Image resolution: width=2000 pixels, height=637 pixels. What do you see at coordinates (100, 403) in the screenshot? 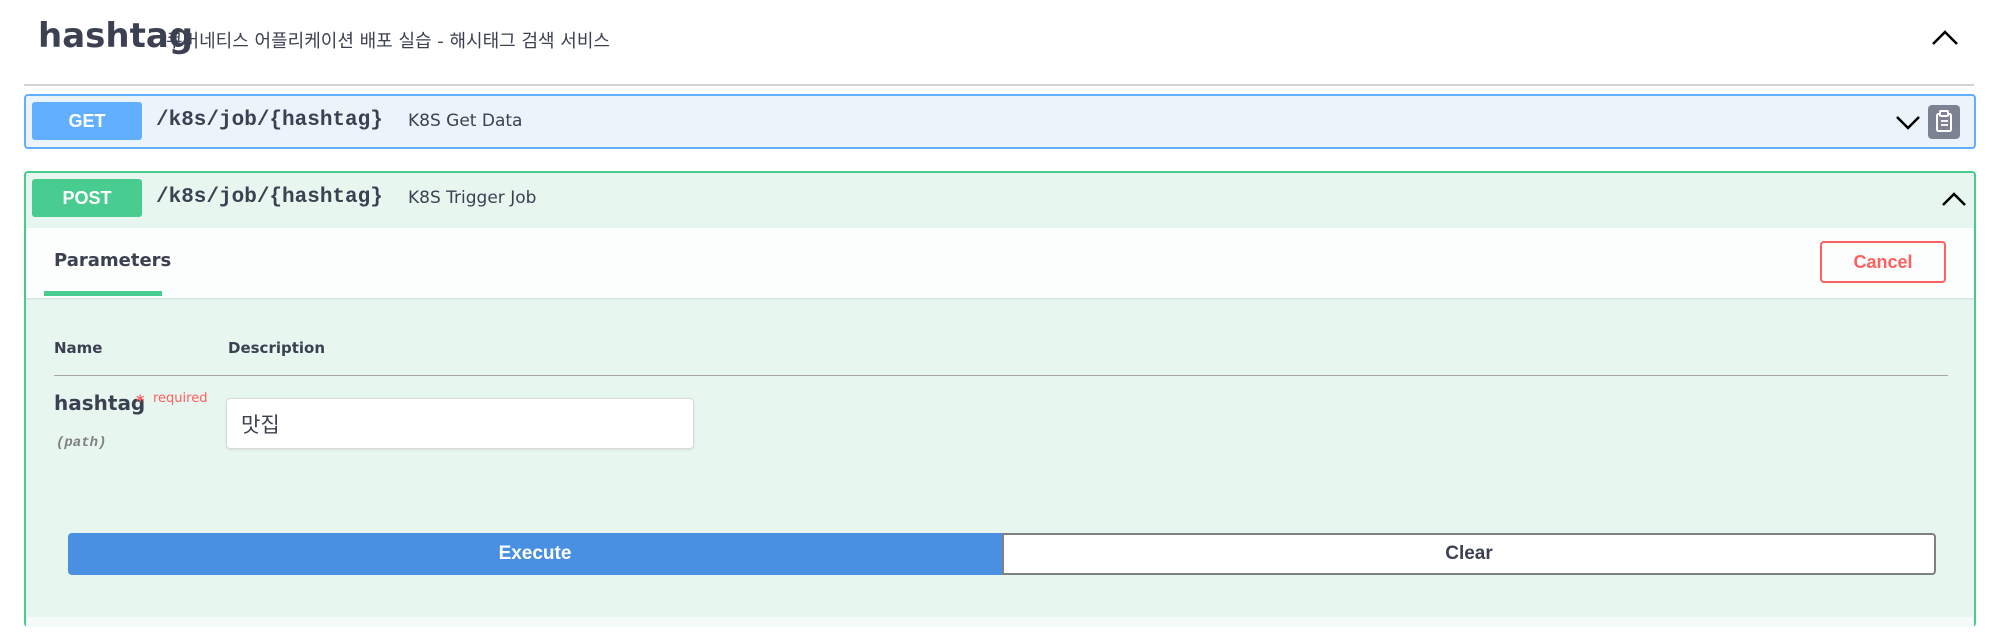
I see `parameter-name: hashtag` at bounding box center [100, 403].